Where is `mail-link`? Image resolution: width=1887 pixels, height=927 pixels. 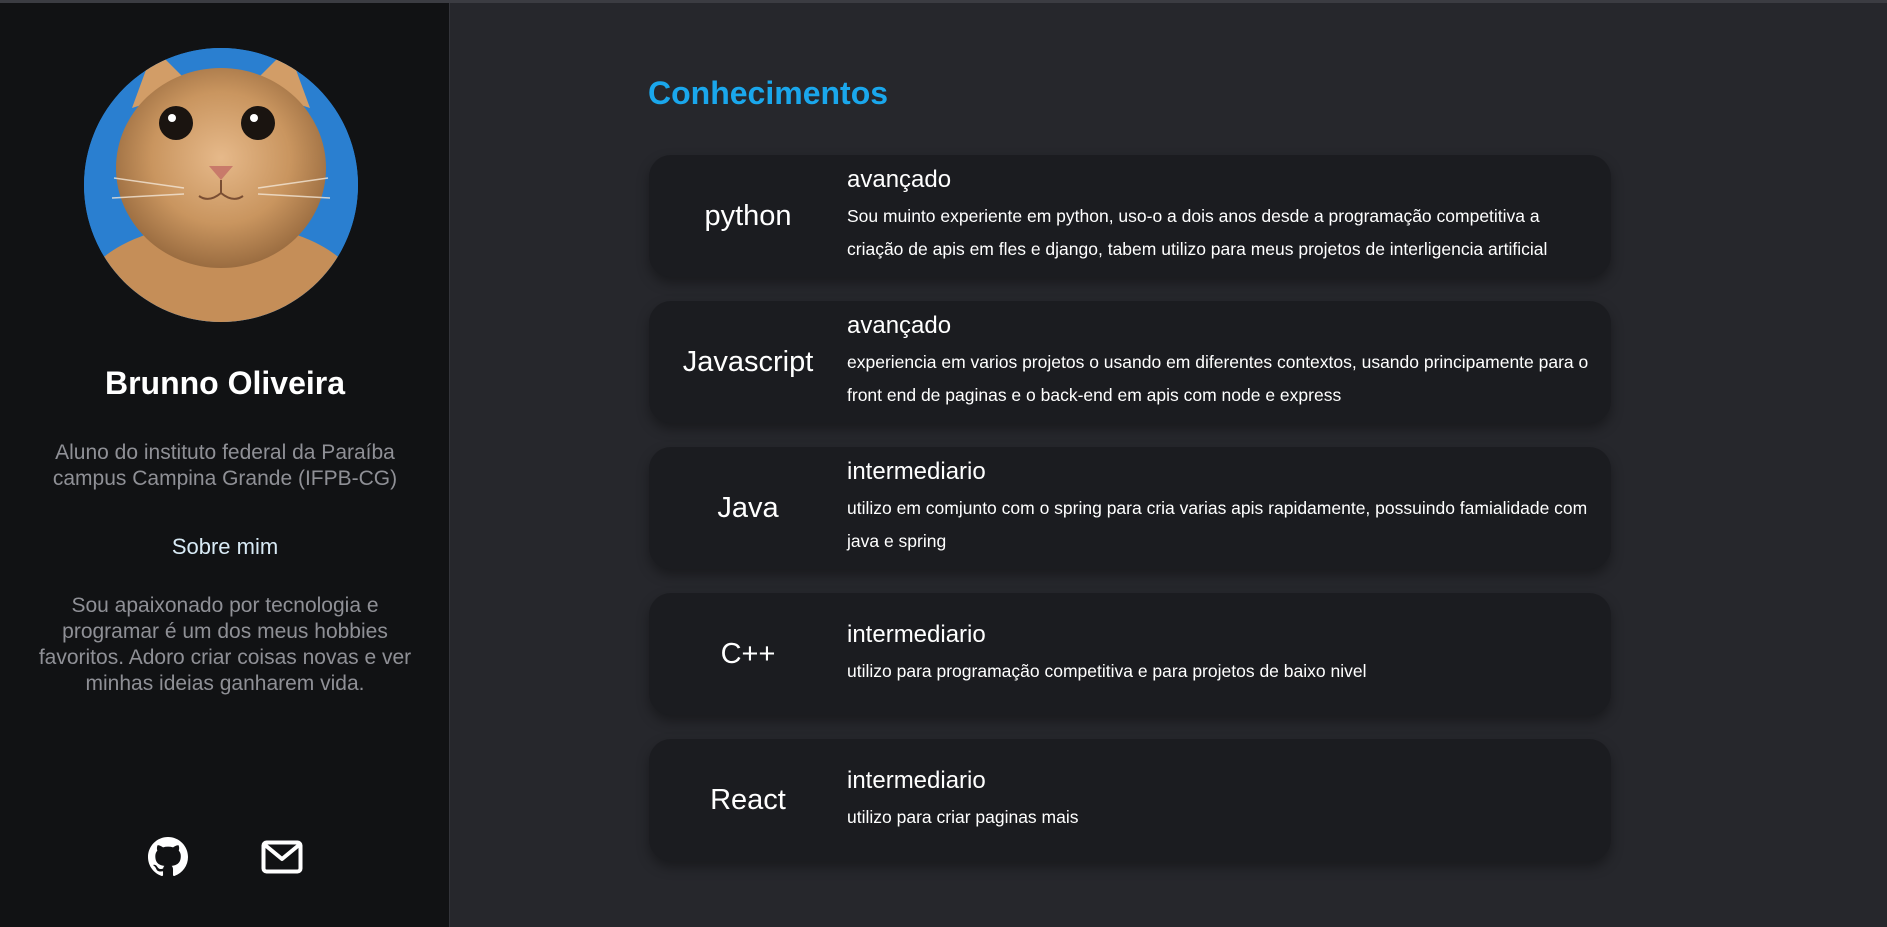 mail-link is located at coordinates (282, 857).